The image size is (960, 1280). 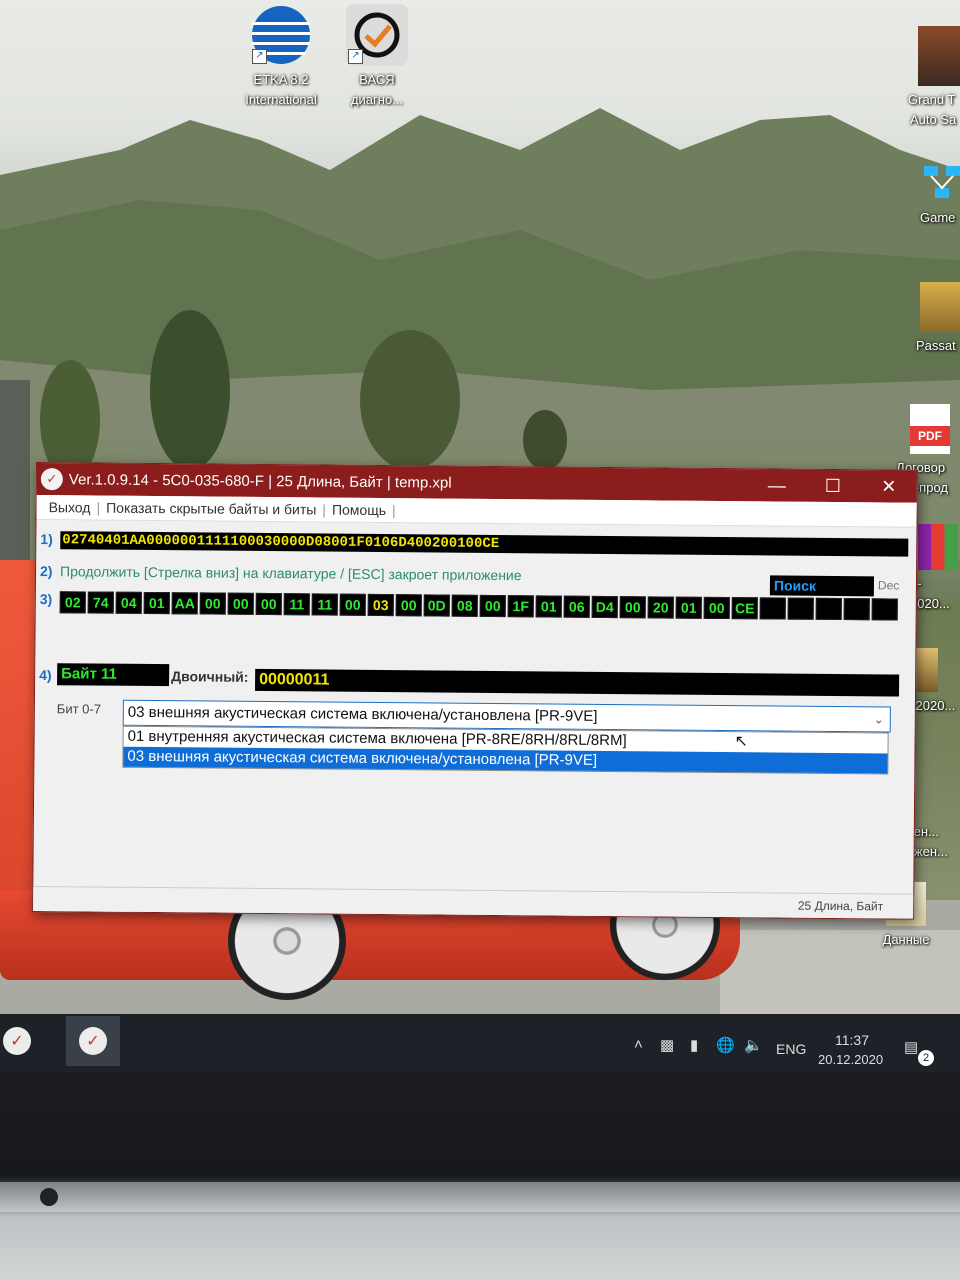 I want to click on folder-photo-icon, so click(x=940, y=307).